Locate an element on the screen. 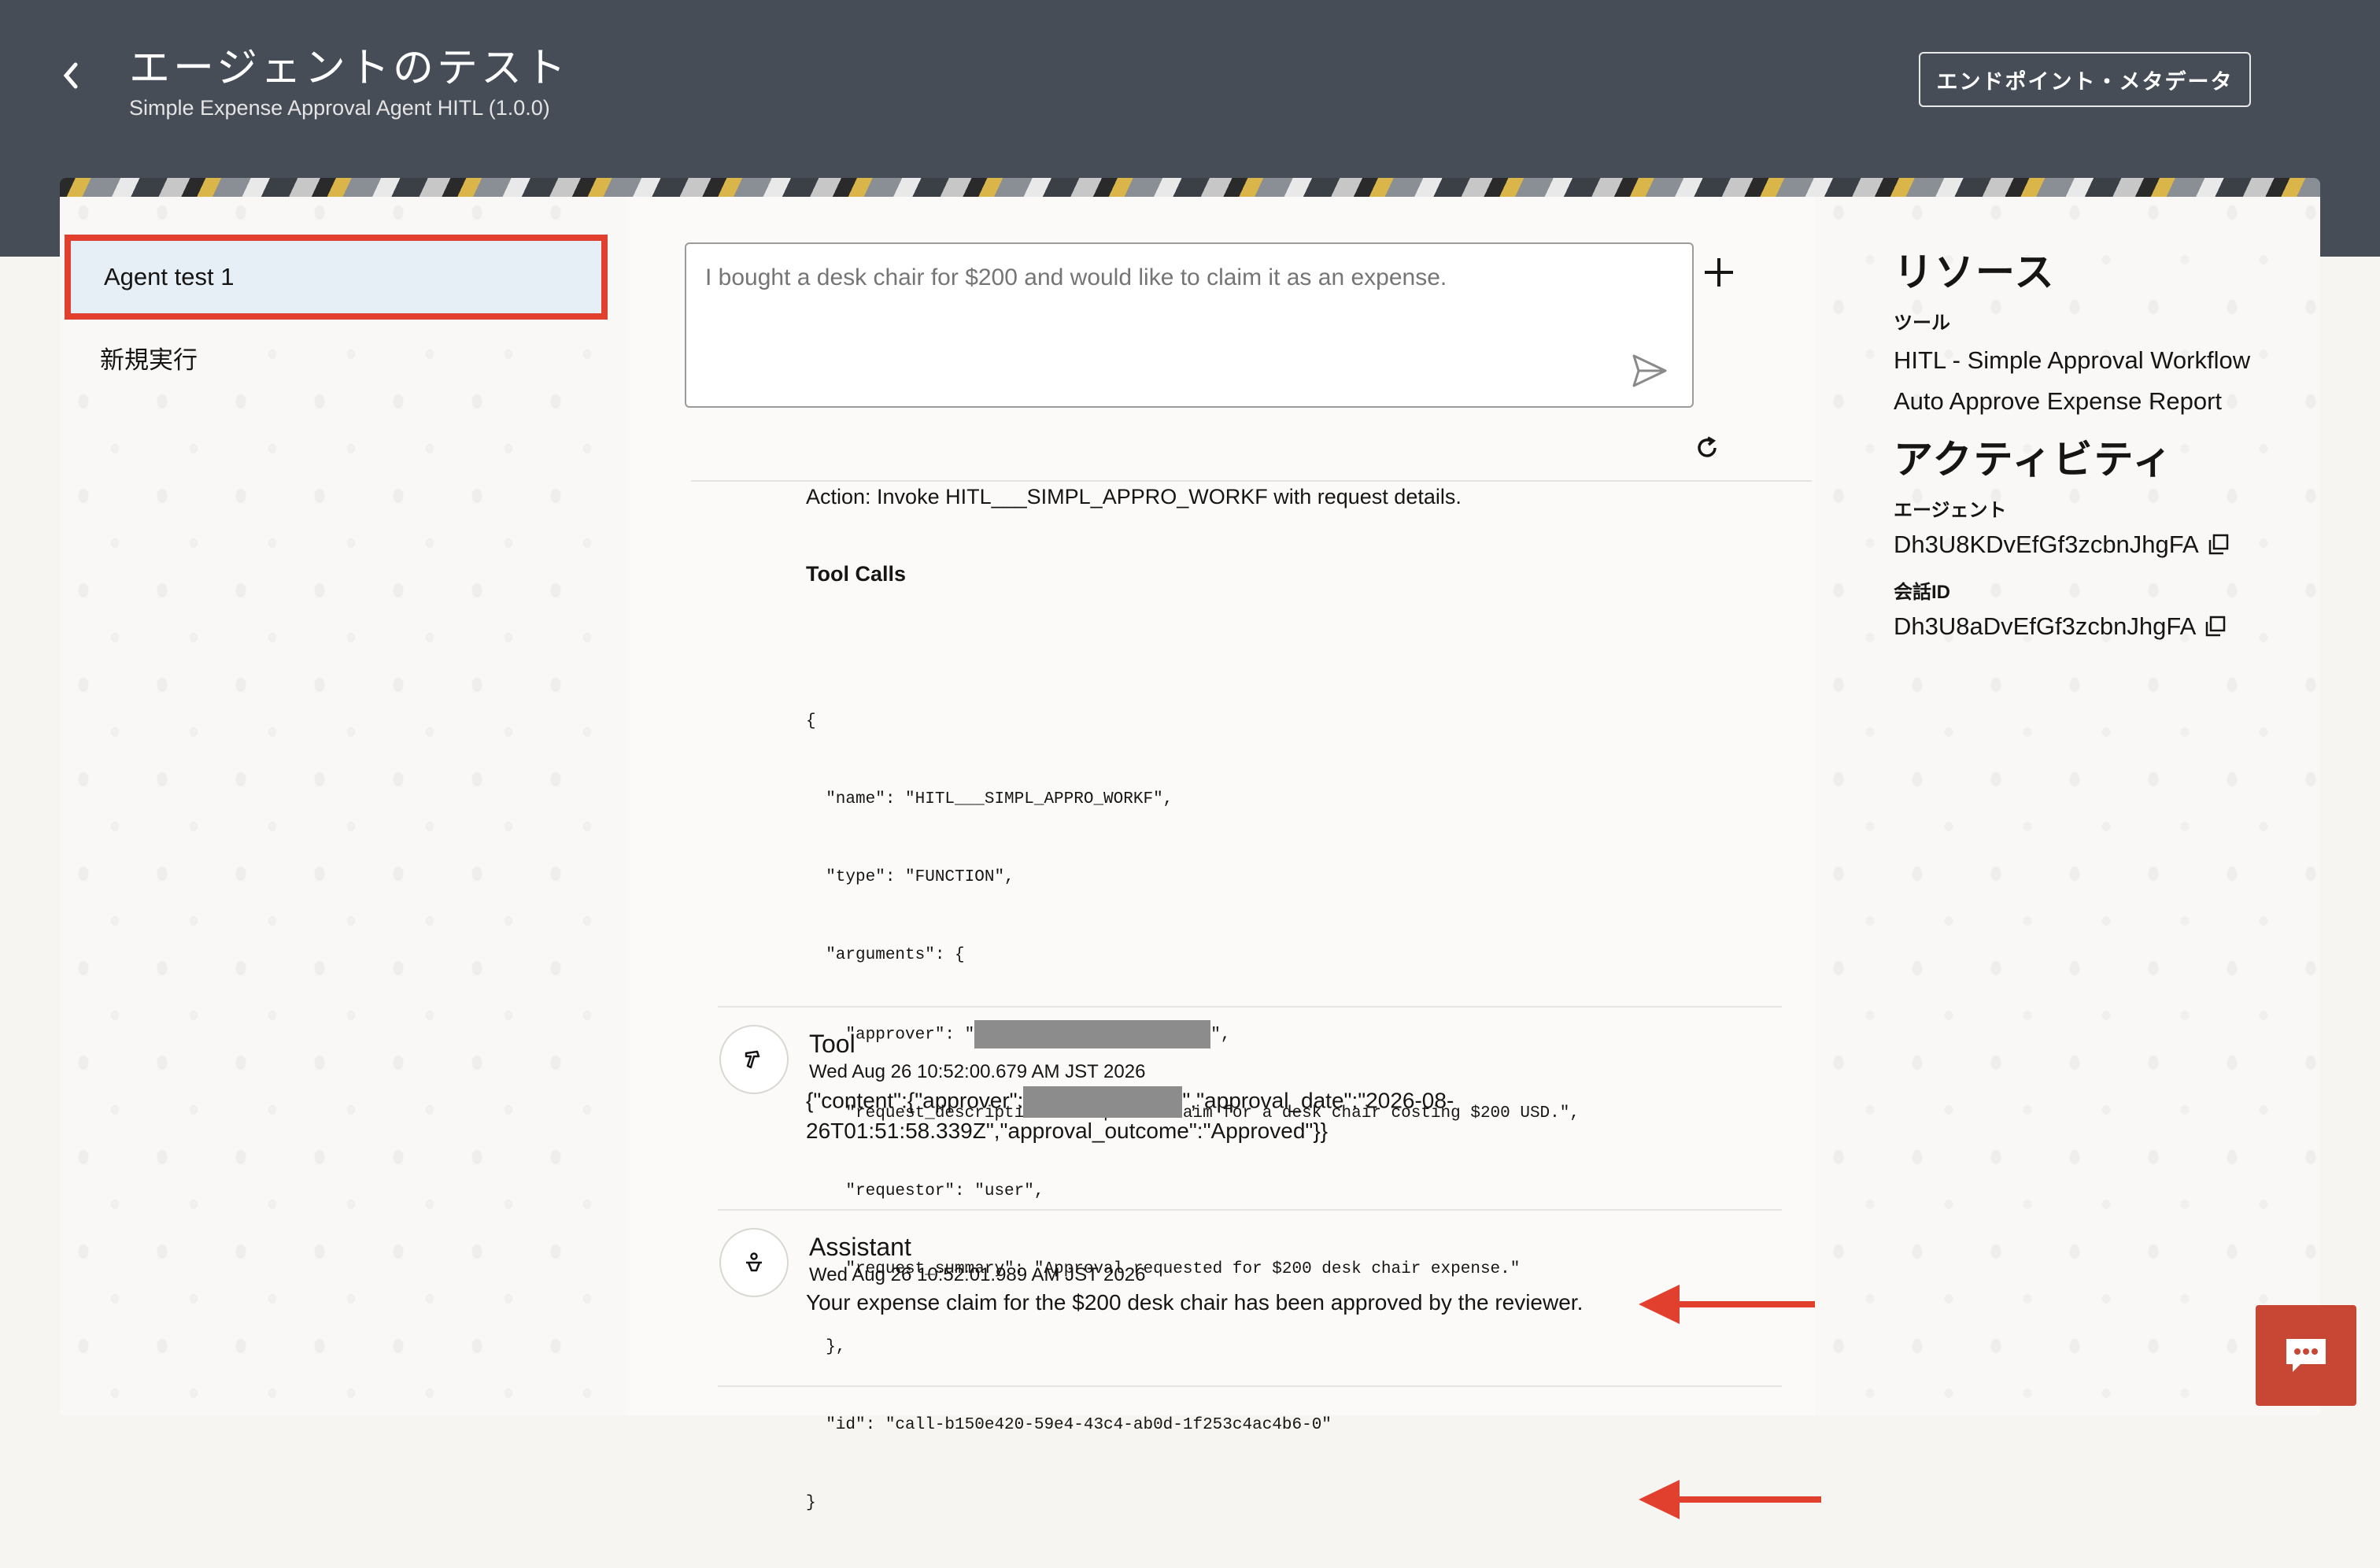 The width and height of the screenshot is (2380, 1568). agent-id-row: Dh3U8KDvEfGf3zcbnJhgFA is located at coordinates (2062, 545).